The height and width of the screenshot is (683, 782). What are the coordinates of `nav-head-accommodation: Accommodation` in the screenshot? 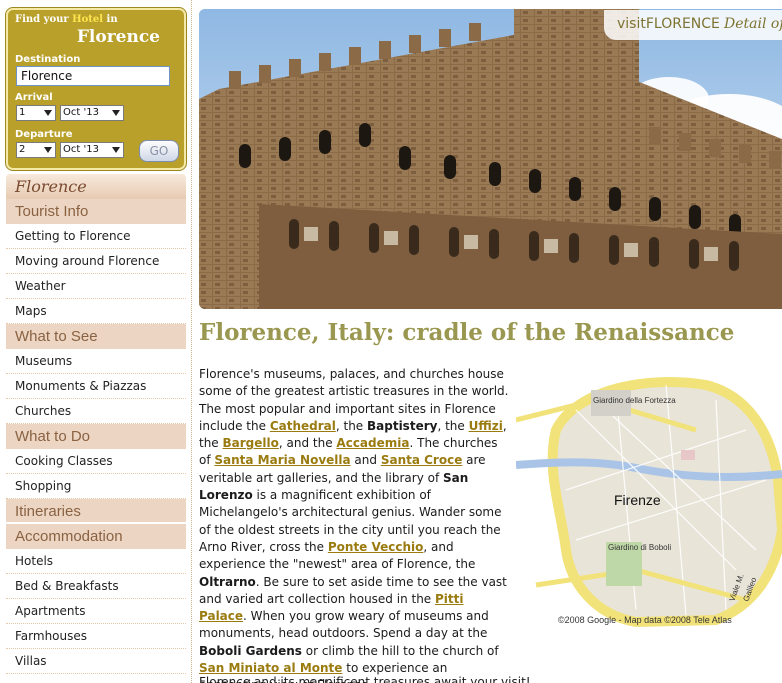 It's located at (96, 536).